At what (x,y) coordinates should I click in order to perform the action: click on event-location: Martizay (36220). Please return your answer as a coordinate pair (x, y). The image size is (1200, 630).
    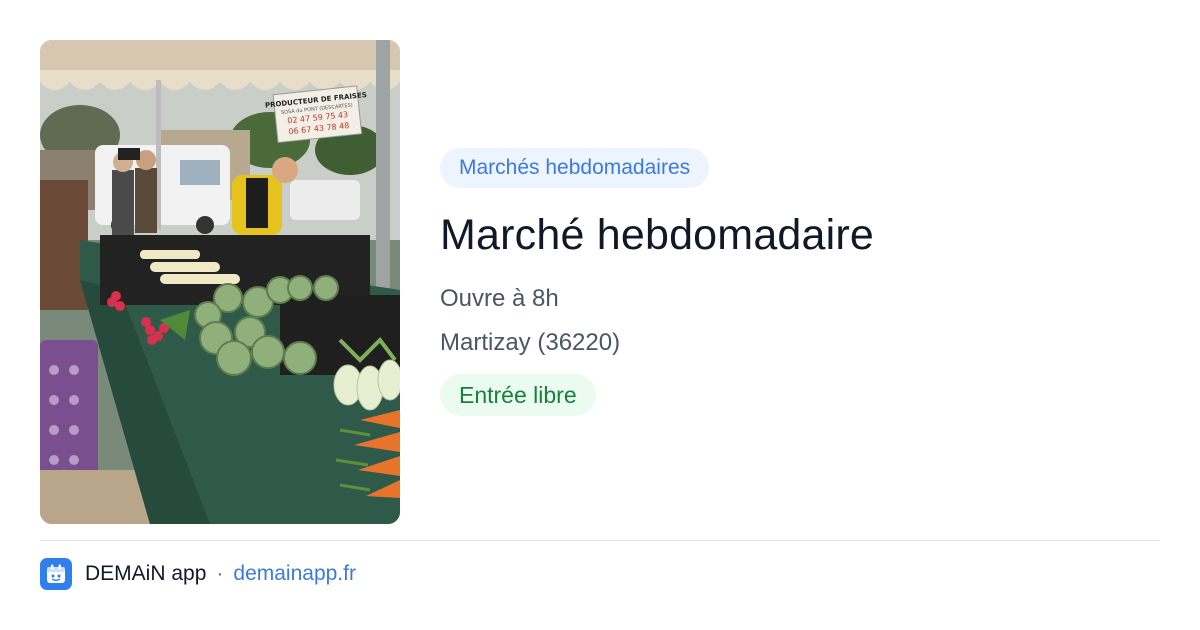
    Looking at the image, I should click on (530, 342).